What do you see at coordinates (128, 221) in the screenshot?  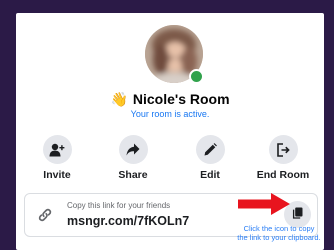 I see `room-link-url: msngr.com/7fKOLn7` at bounding box center [128, 221].